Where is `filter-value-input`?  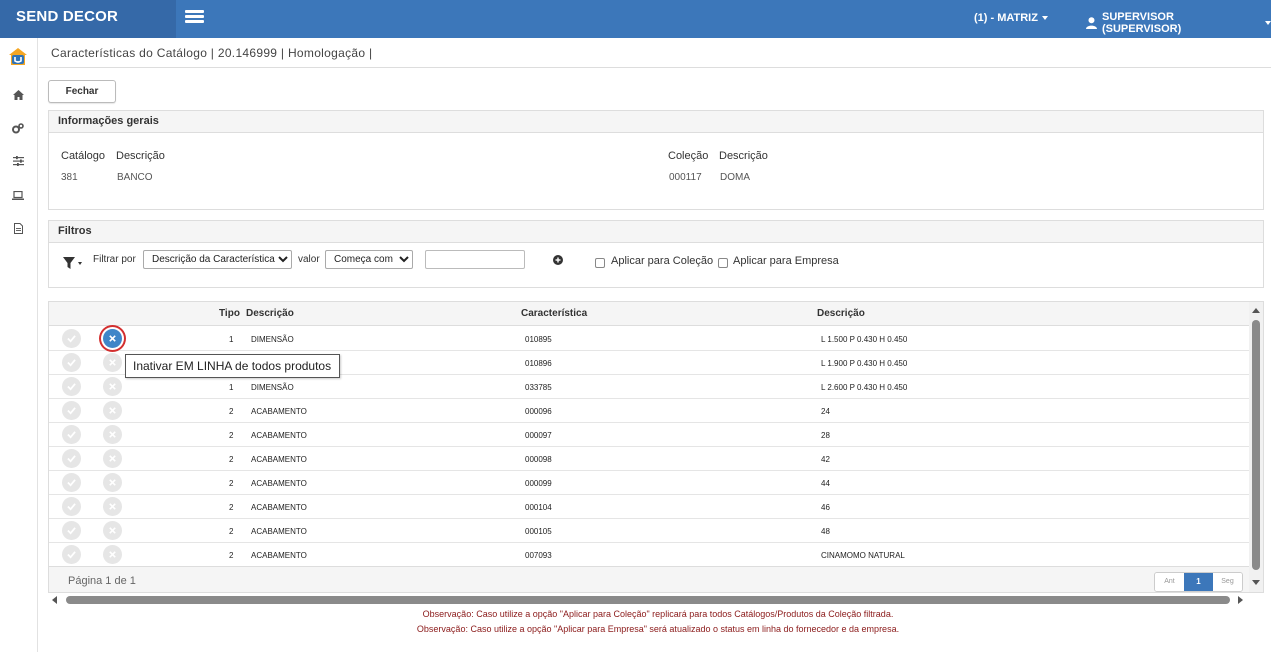 filter-value-input is located at coordinates (475, 259).